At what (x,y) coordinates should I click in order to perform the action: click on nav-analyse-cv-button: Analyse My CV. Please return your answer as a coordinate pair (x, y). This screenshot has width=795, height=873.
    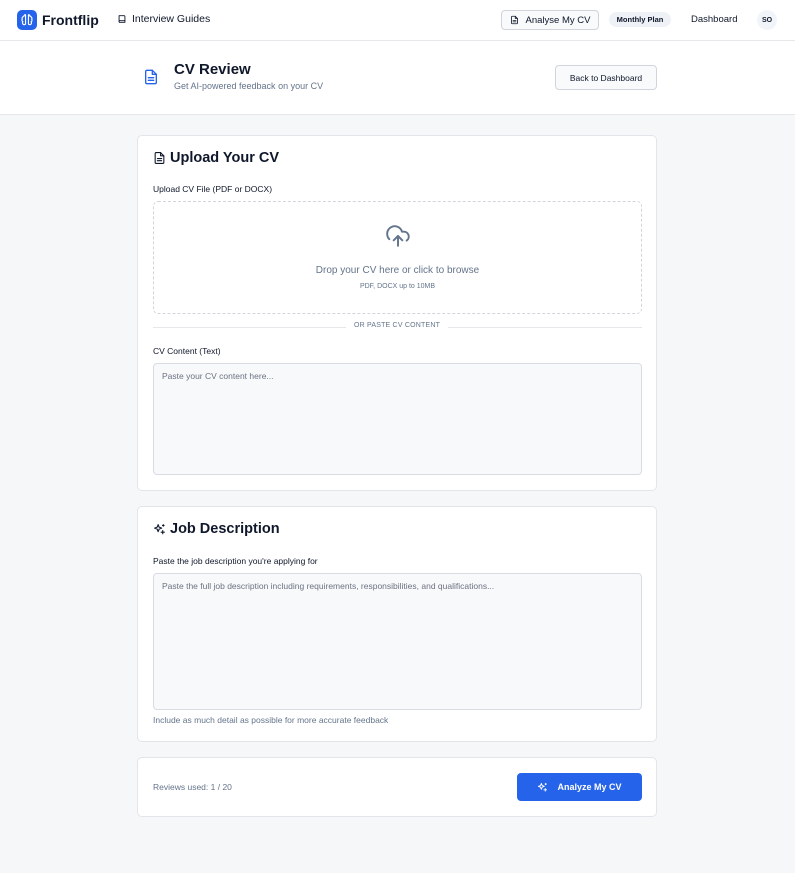
    Looking at the image, I should click on (550, 20).